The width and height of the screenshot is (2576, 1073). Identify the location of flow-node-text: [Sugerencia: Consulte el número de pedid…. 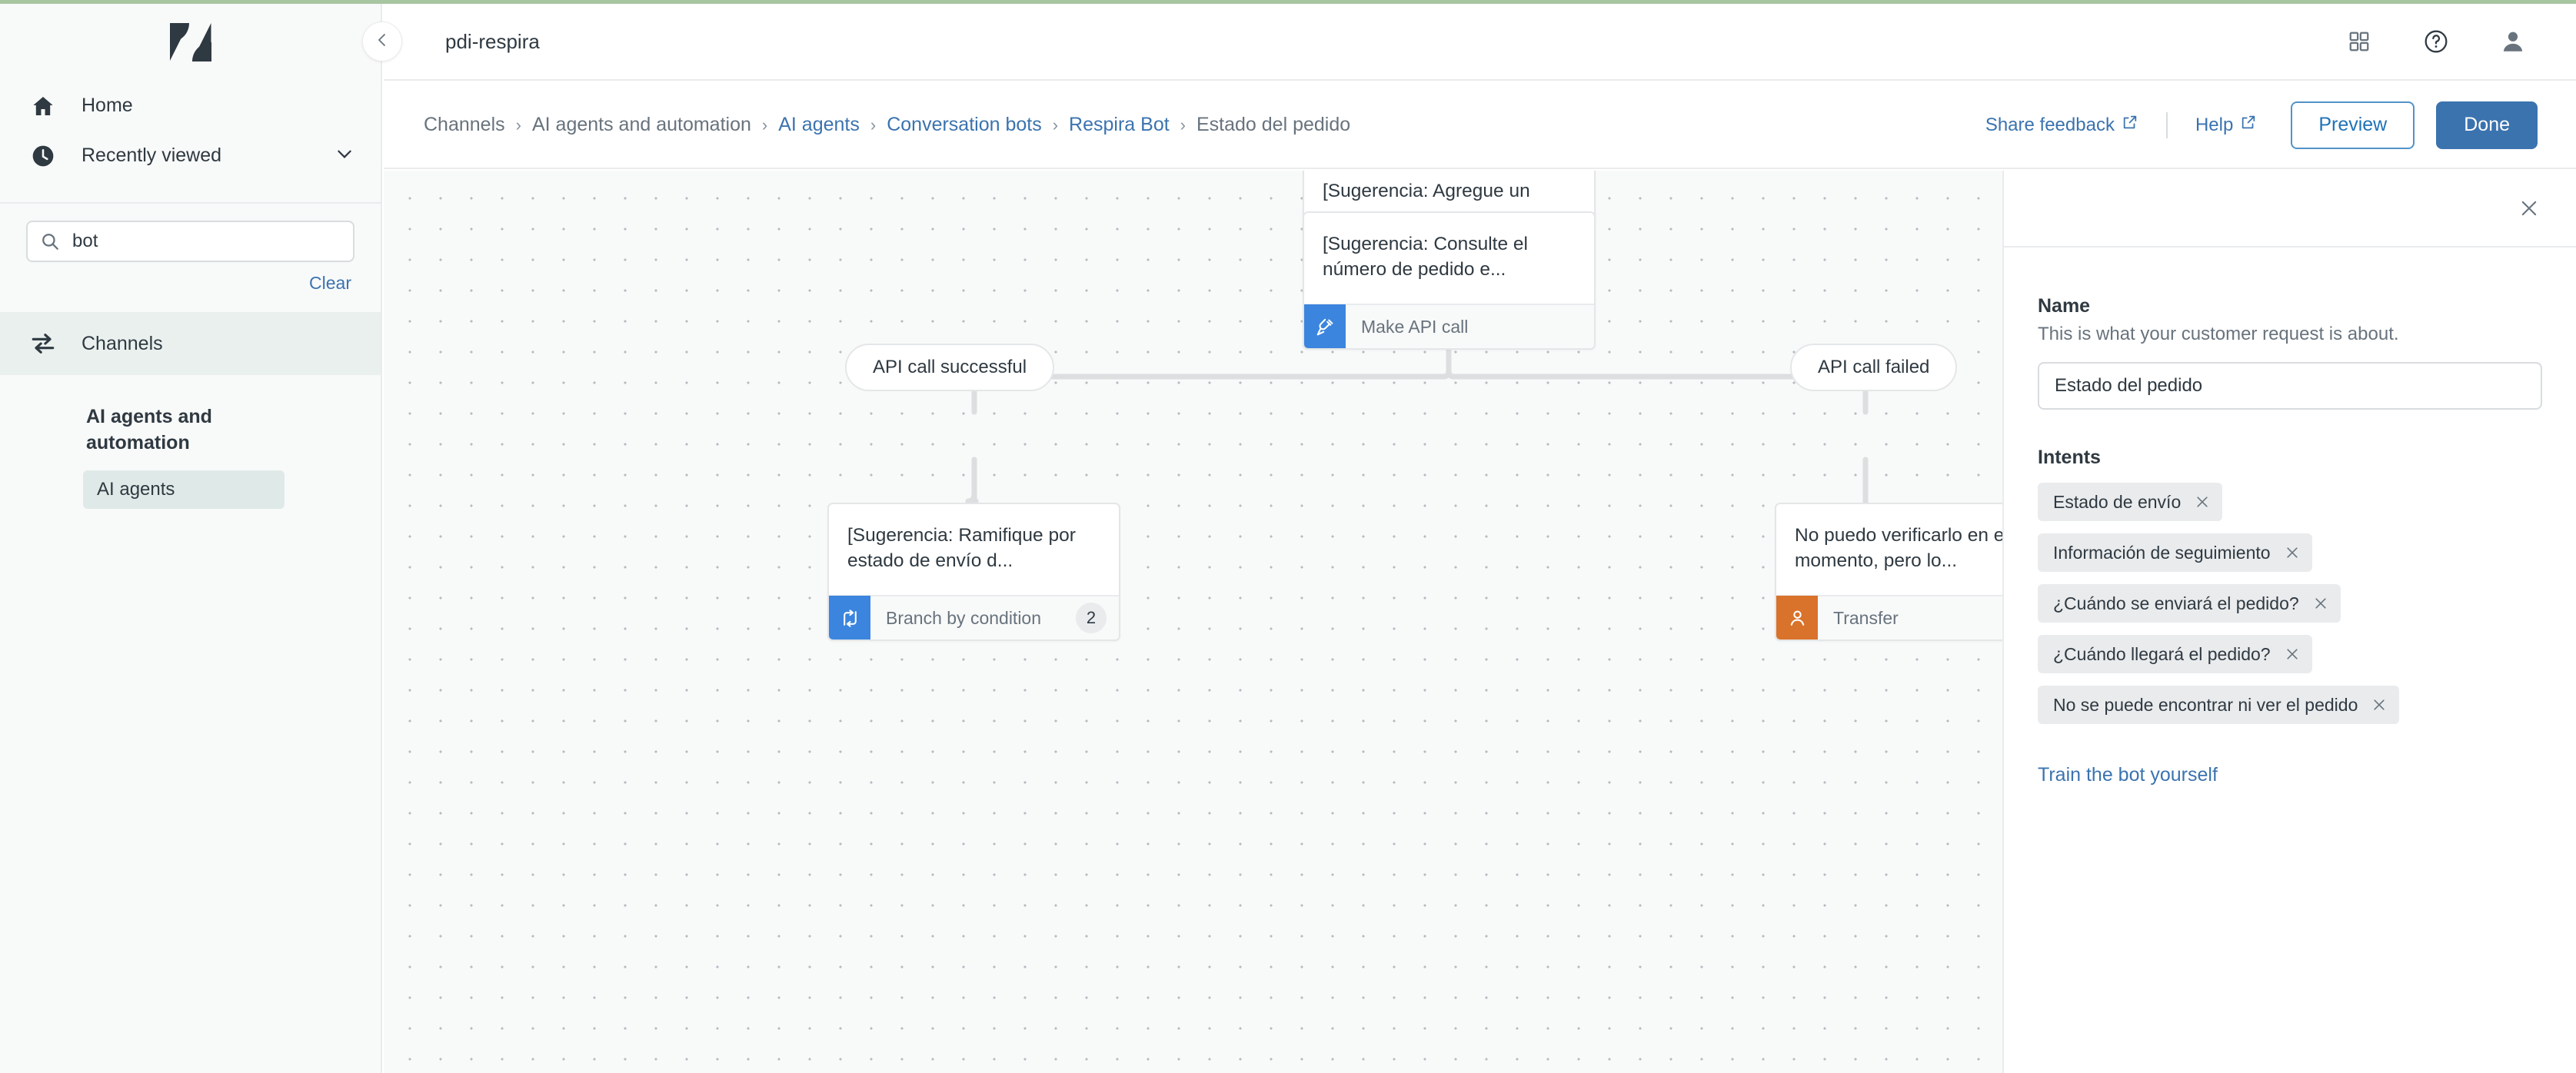
(1425, 257).